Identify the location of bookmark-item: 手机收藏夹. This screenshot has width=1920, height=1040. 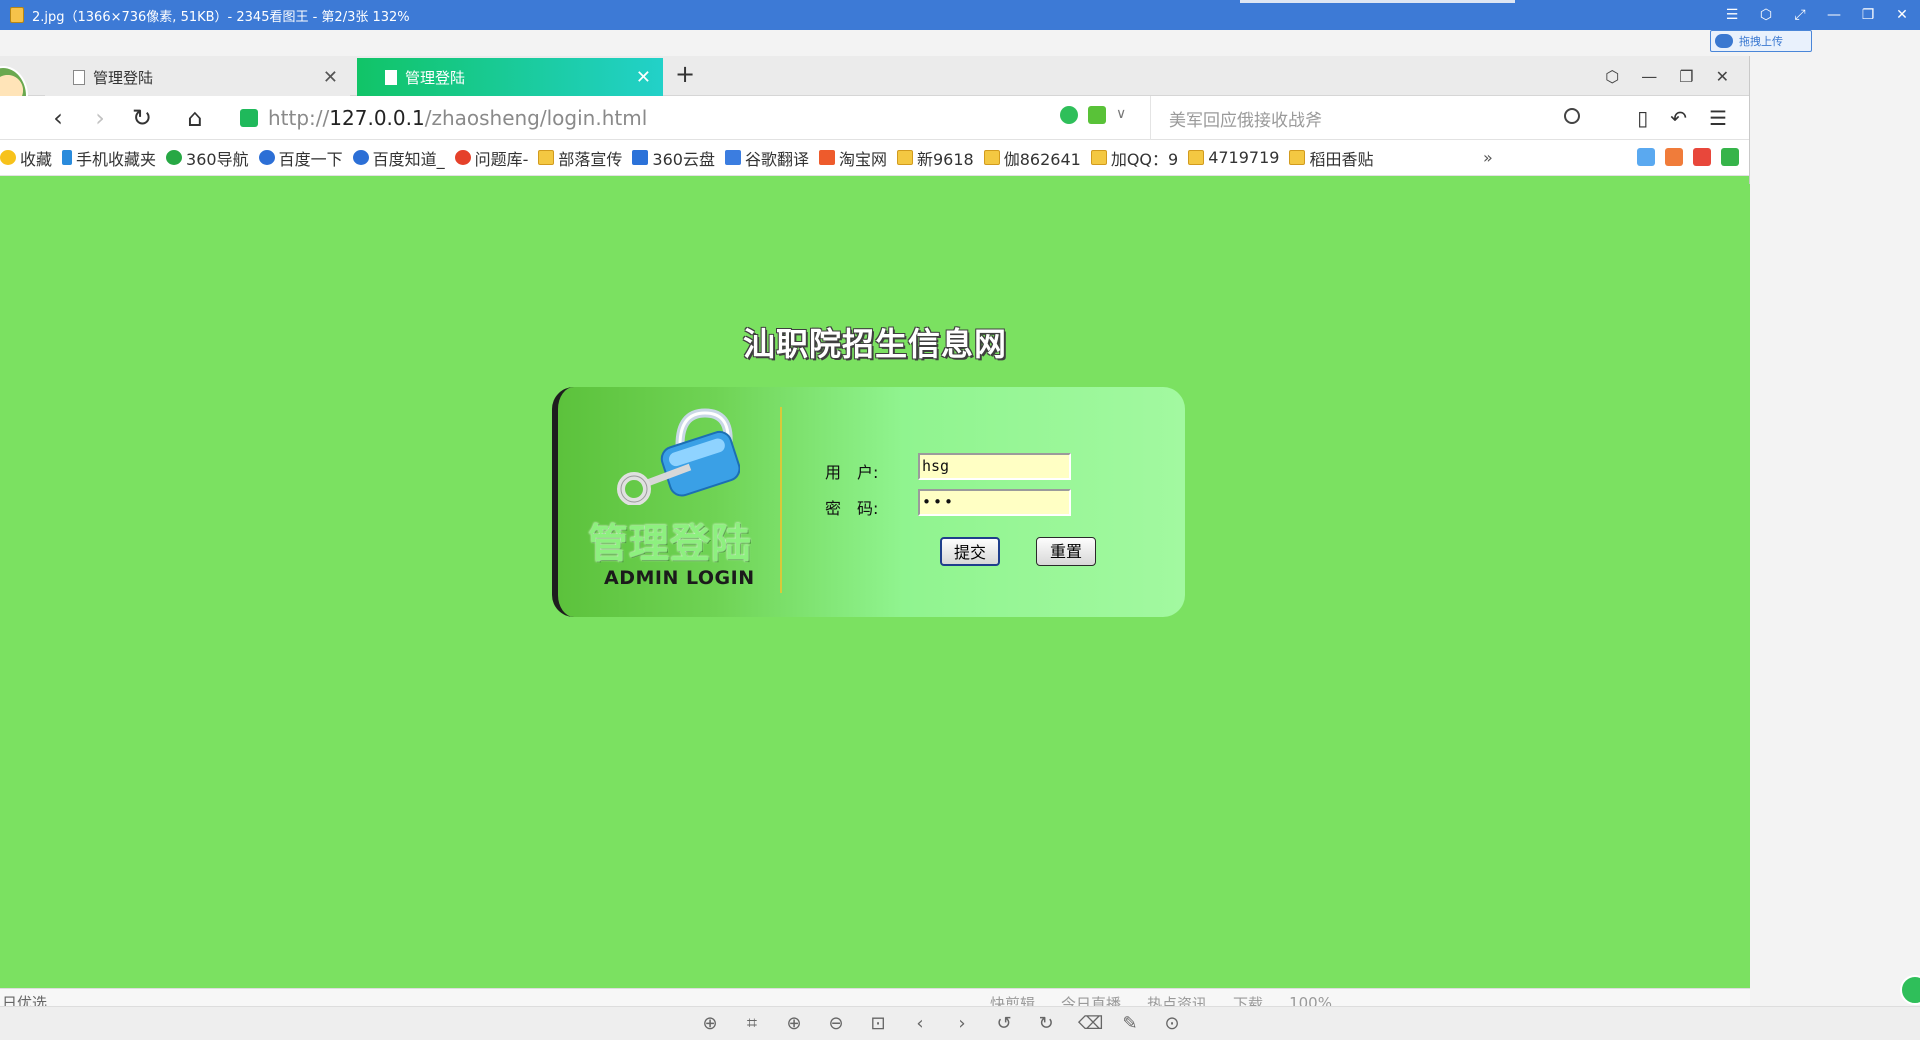
(109, 158).